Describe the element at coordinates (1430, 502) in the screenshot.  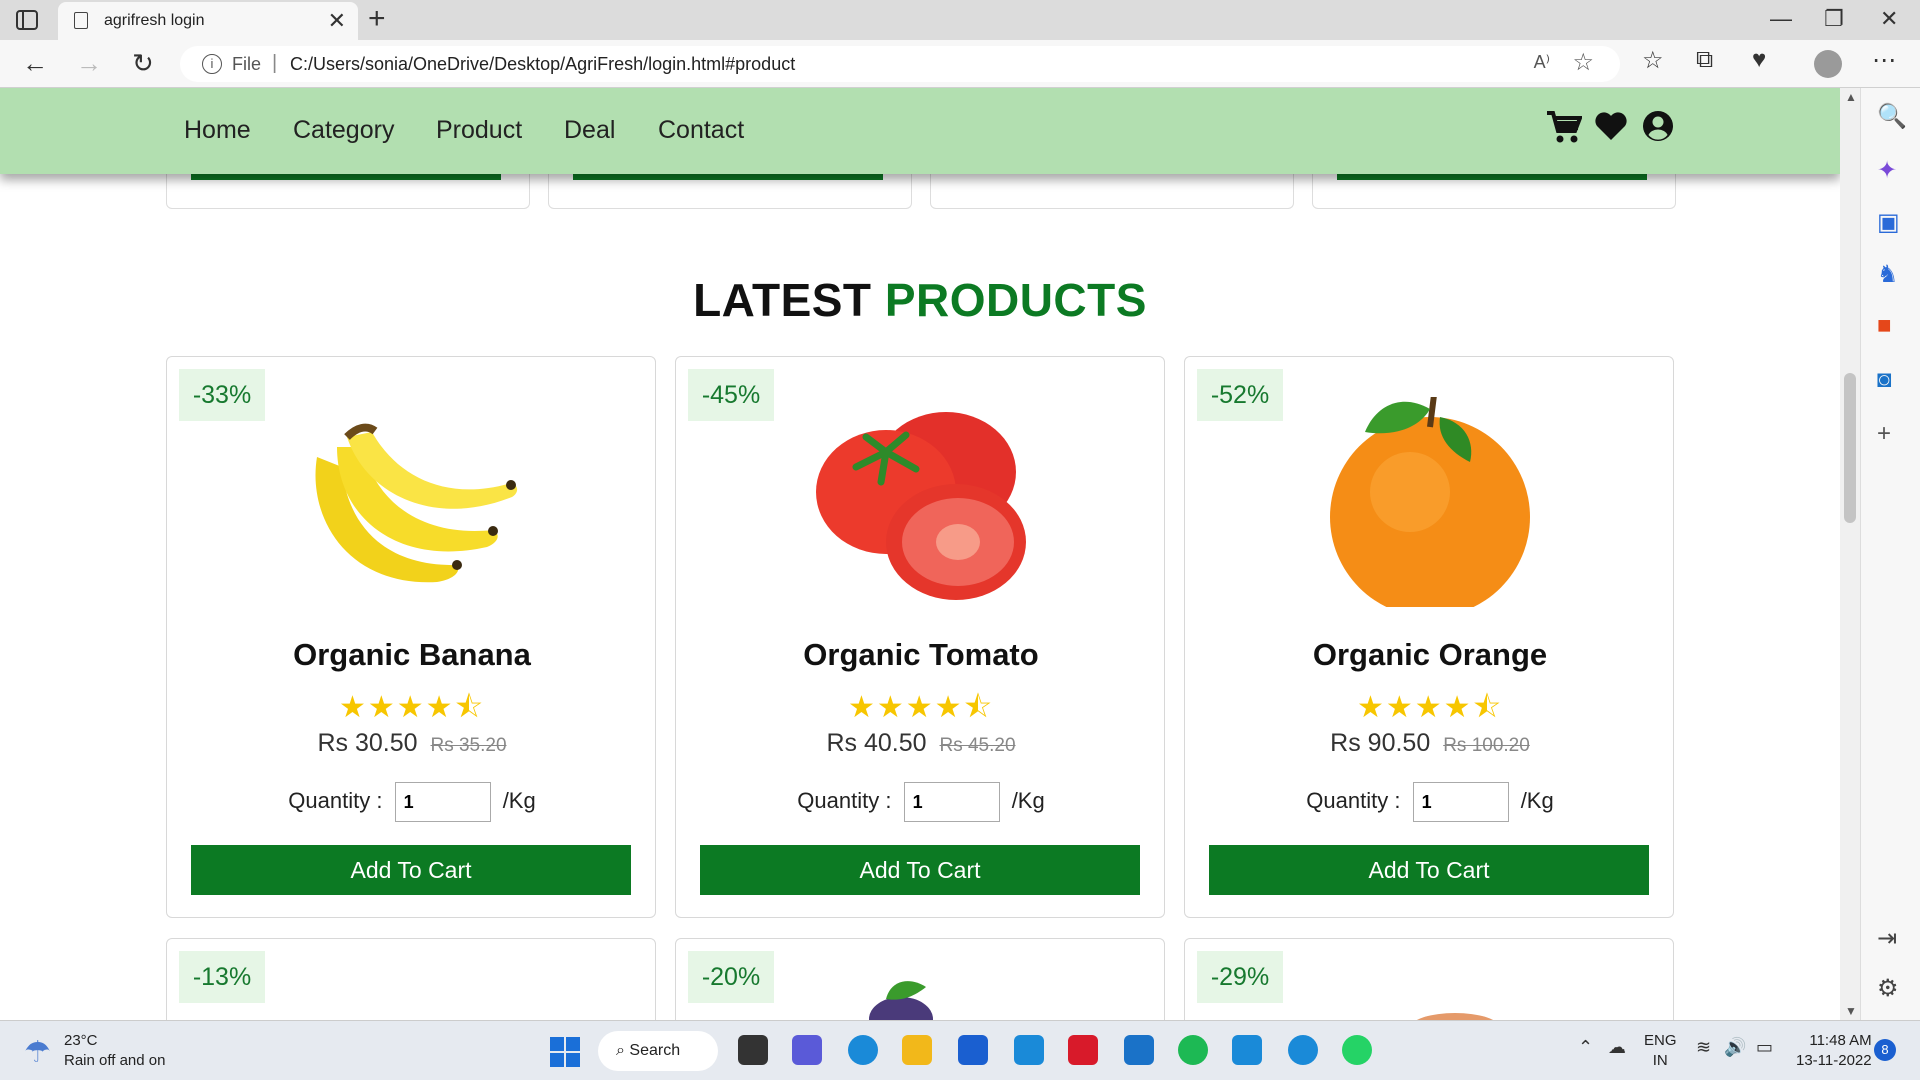
I see `orange-image` at that location.